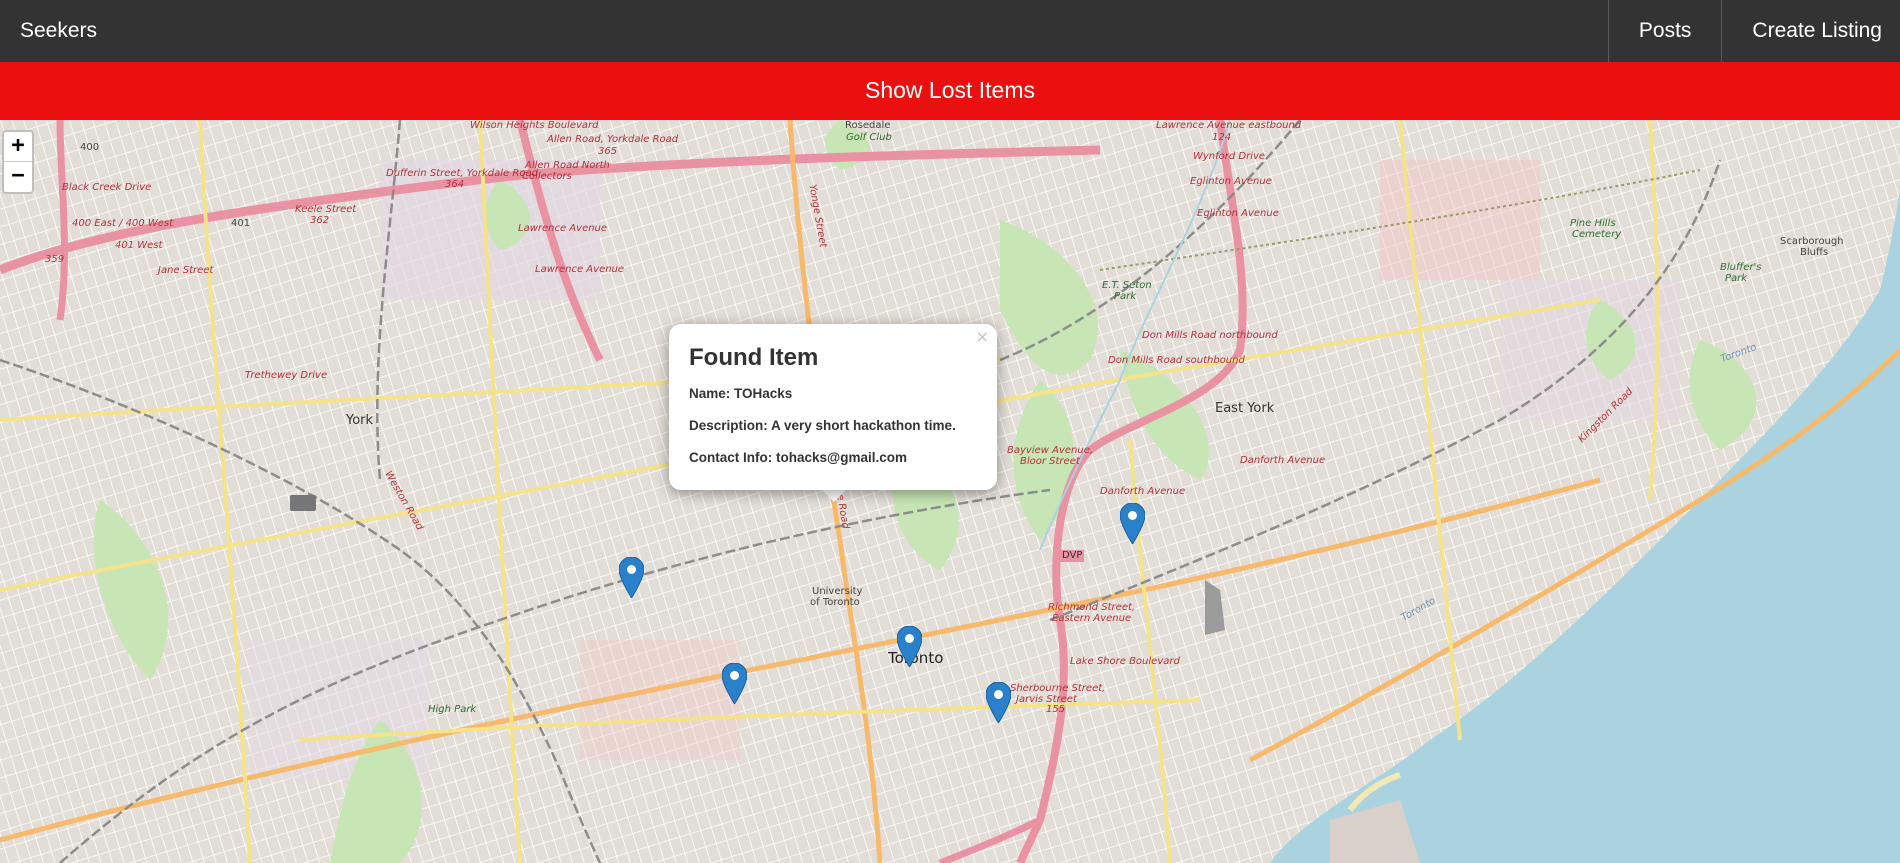 This screenshot has height=863, width=1900. I want to click on map-label-bluffers-park: Park, so click(1736, 278).